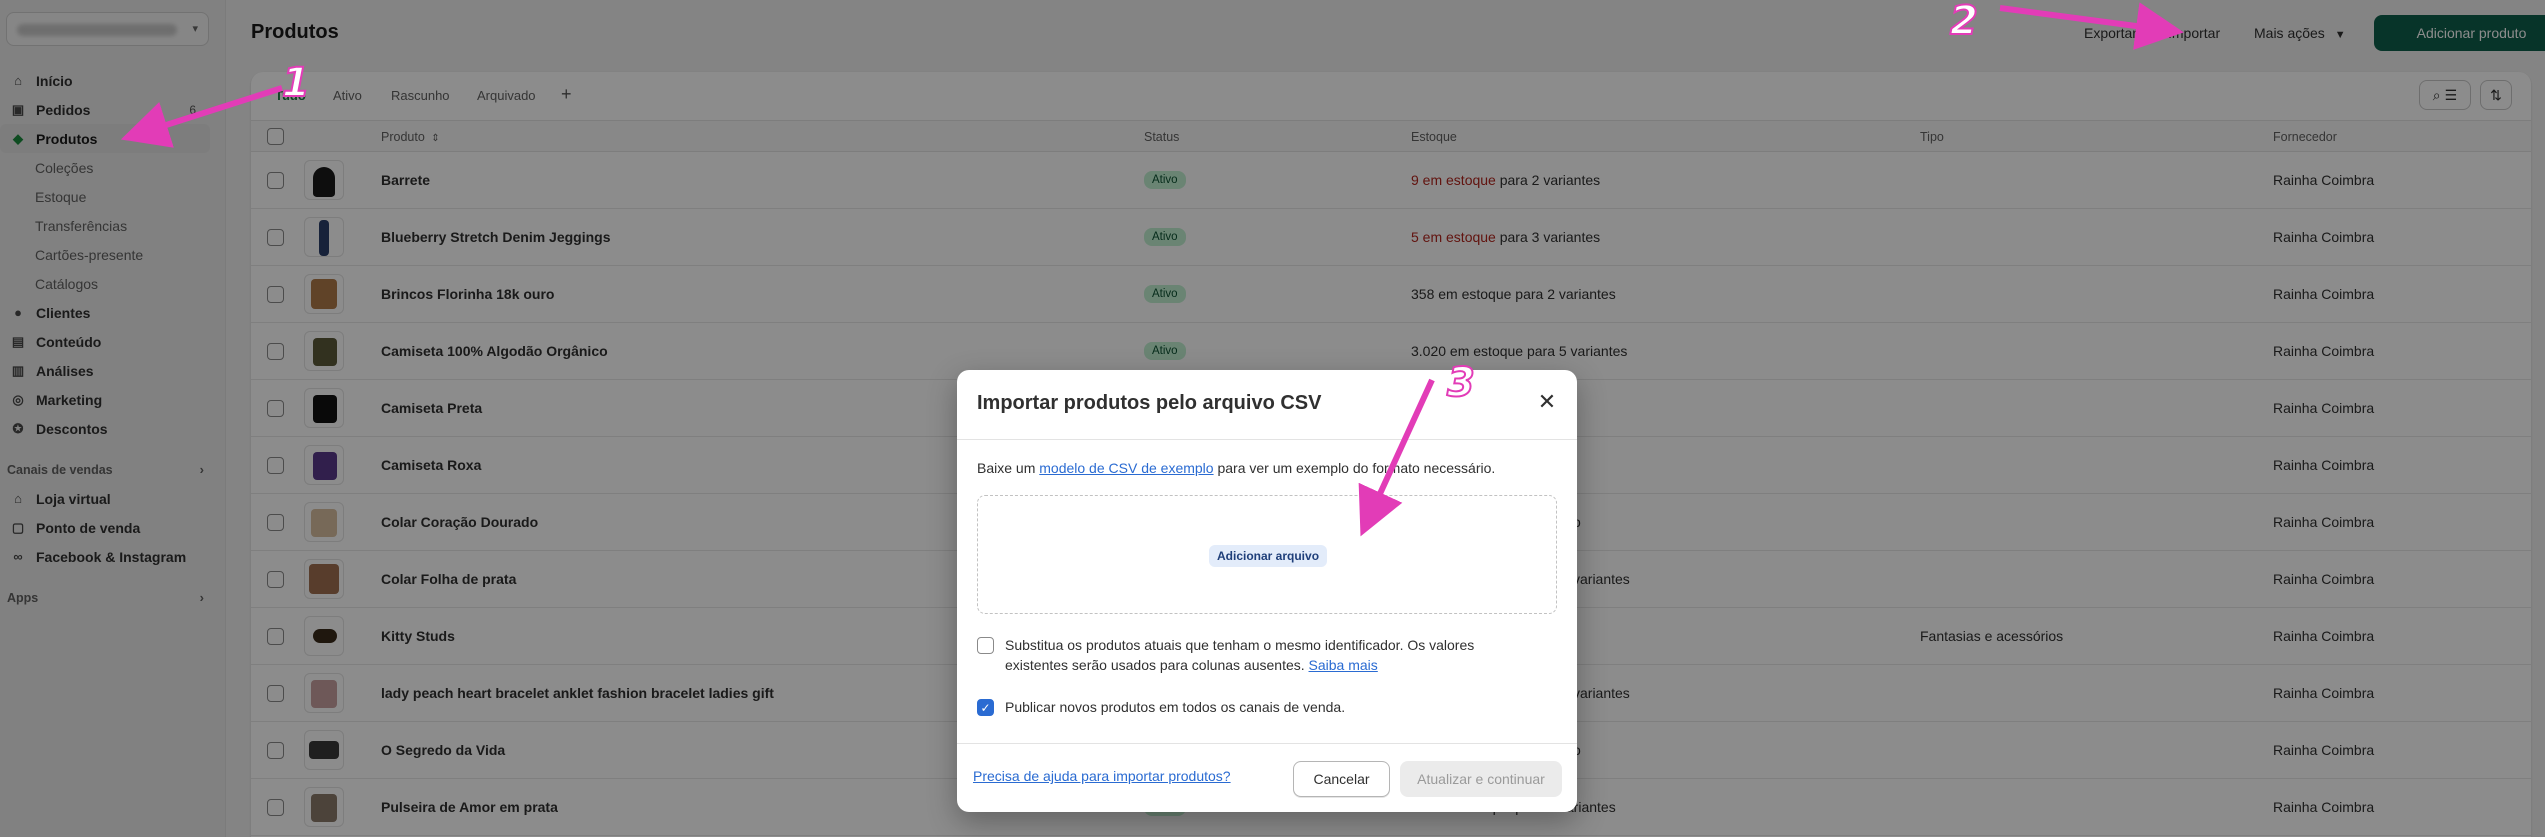 The width and height of the screenshot is (2545, 837). I want to click on annotation-number-2: 2, so click(1964, 22).